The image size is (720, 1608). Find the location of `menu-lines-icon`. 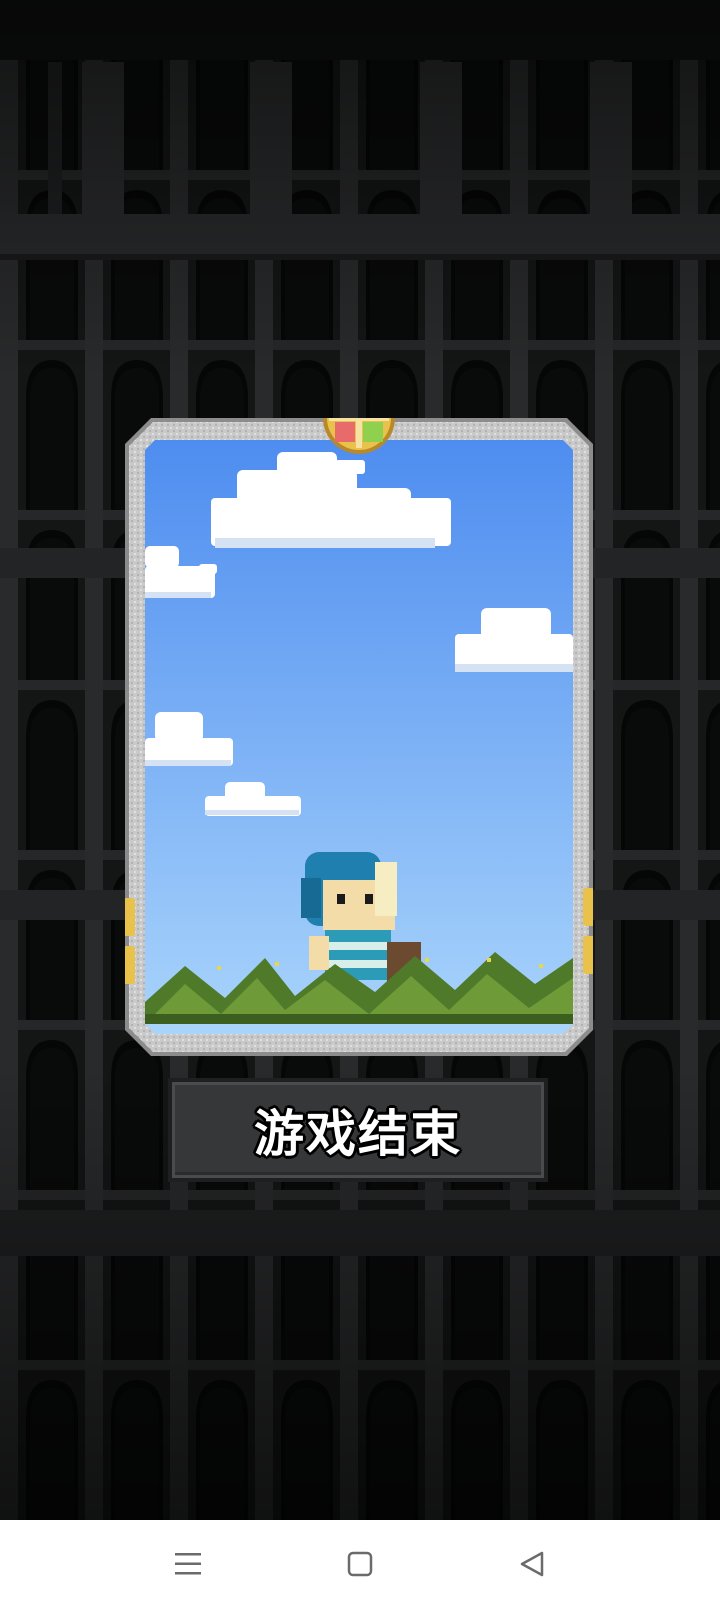

menu-lines-icon is located at coordinates (188, 1564).